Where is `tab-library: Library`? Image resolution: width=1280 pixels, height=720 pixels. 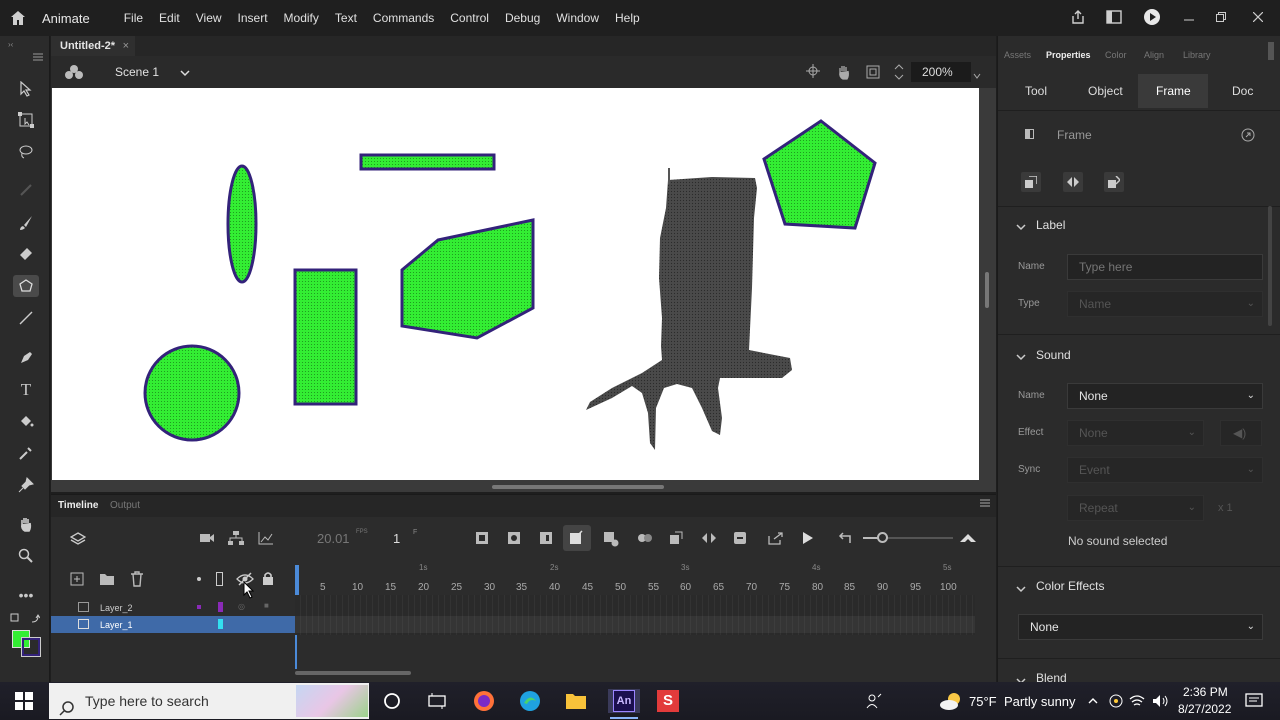 tab-library: Library is located at coordinates (1197, 55).